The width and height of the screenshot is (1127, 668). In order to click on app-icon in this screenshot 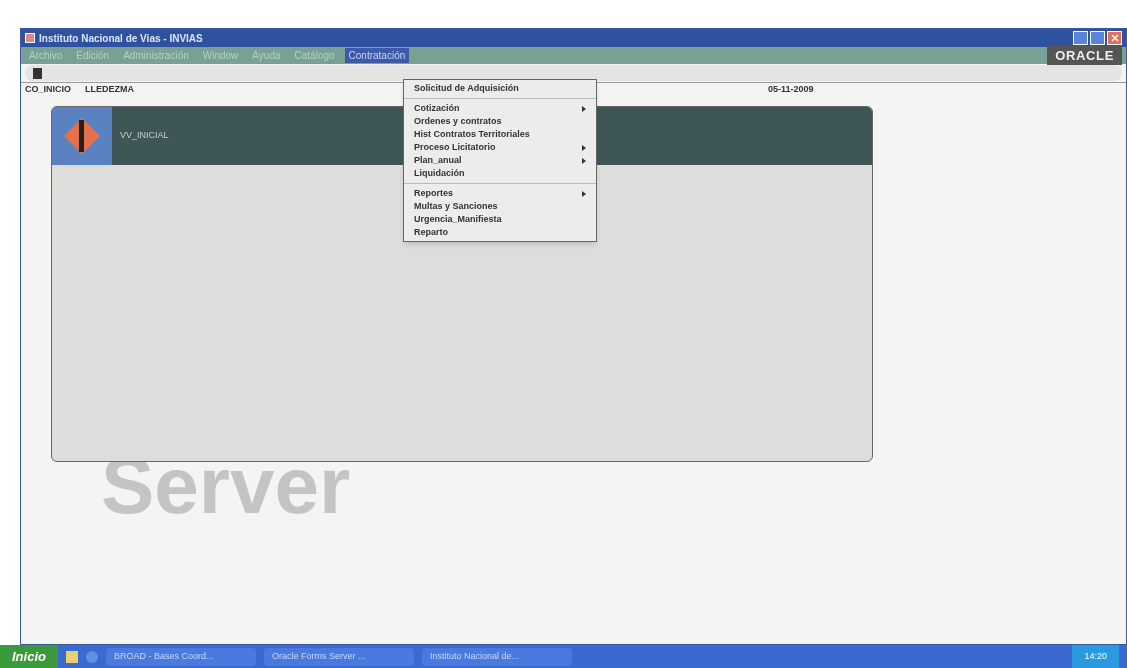, I will do `click(30, 38)`.